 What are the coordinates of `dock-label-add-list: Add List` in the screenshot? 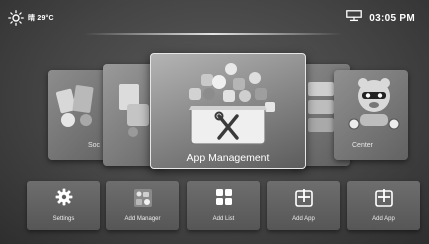 It's located at (223, 219).